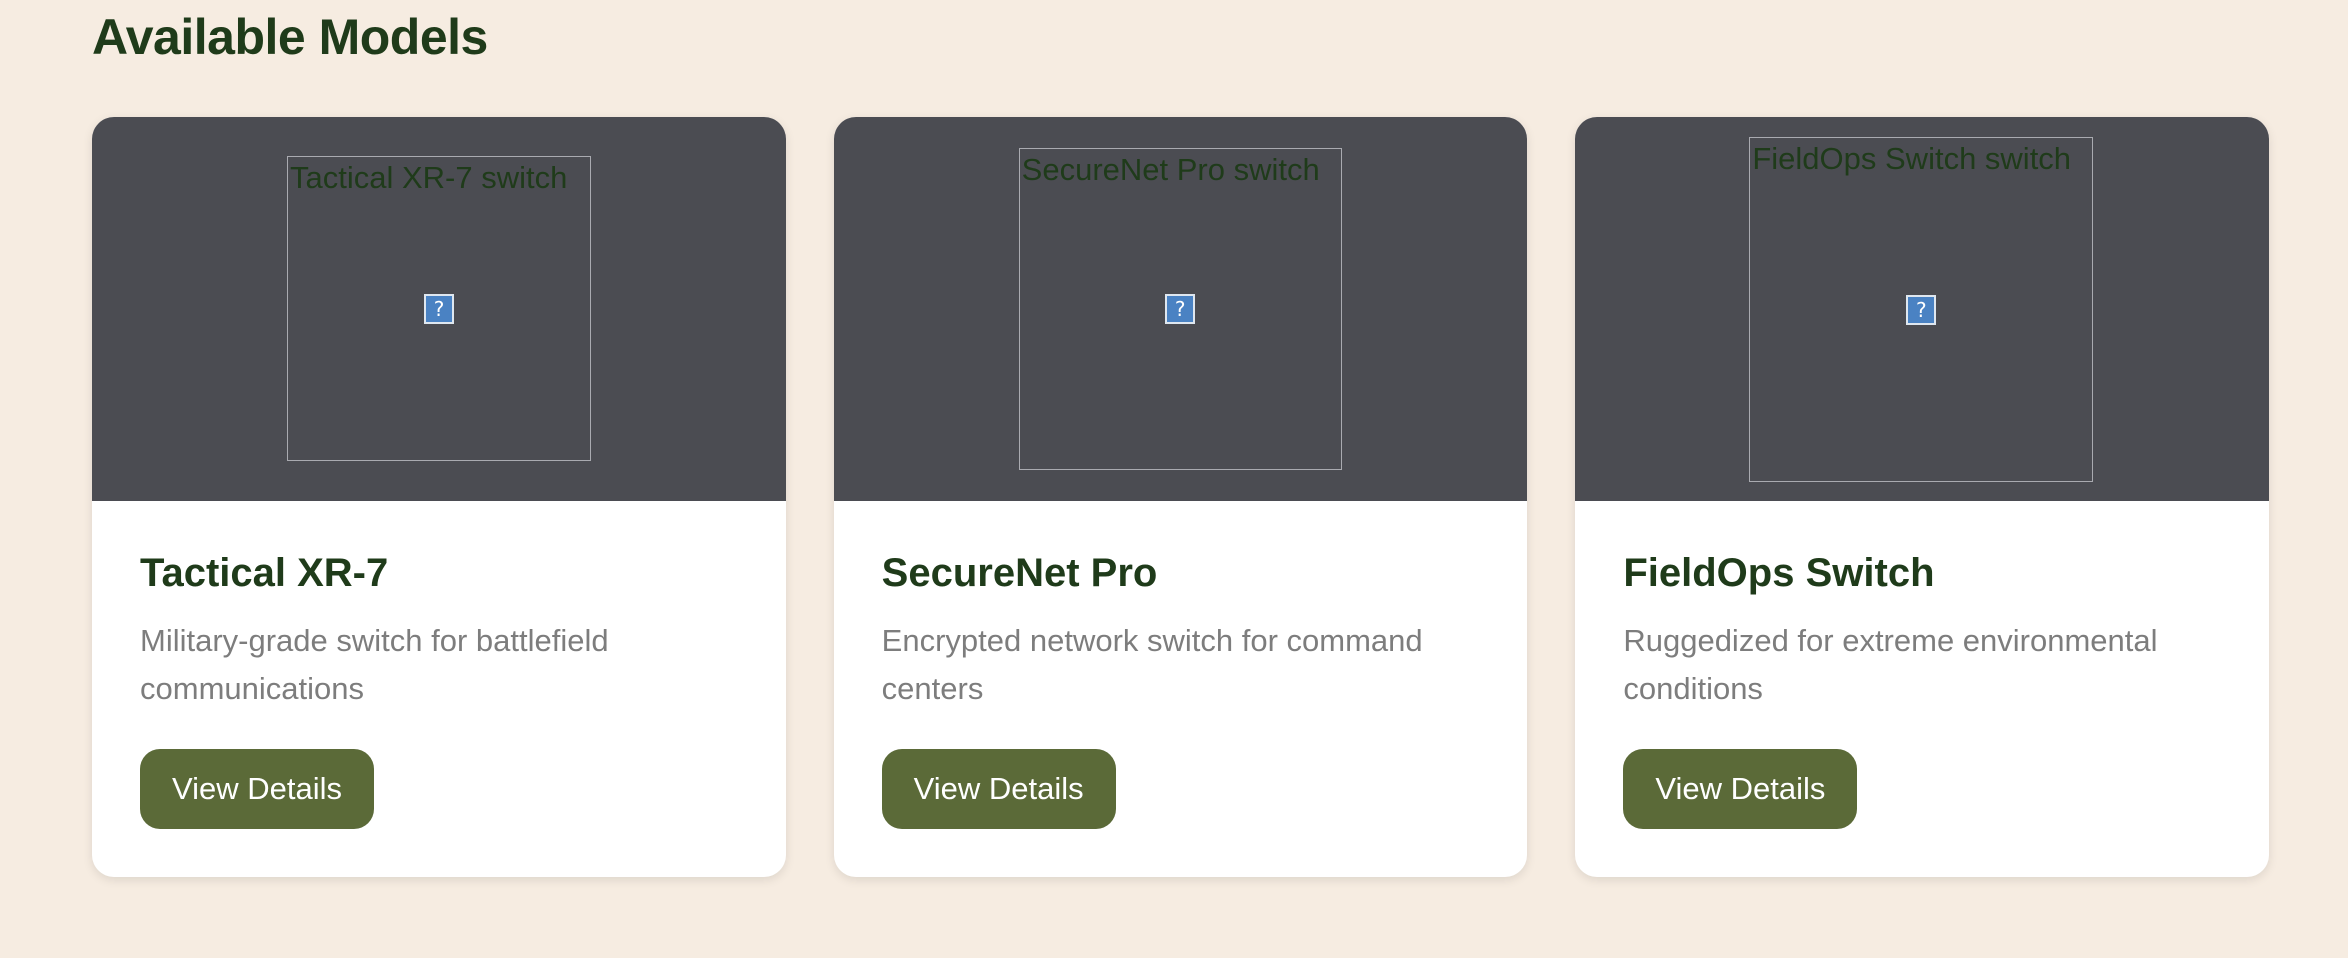  I want to click on section-title: Available Models, so click(290, 37).